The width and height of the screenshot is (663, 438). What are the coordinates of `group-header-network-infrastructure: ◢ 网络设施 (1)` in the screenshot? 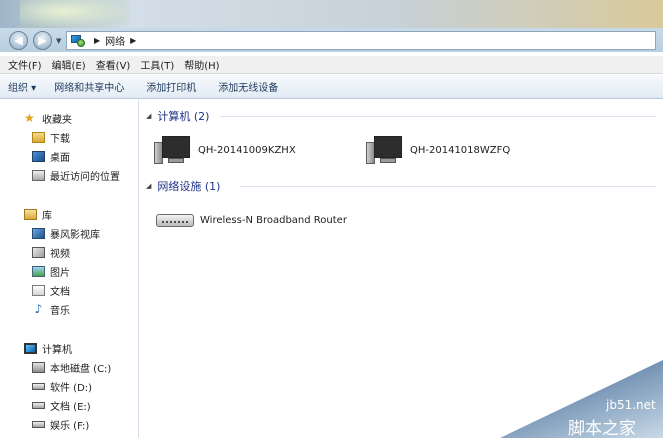 It's located at (183, 186).